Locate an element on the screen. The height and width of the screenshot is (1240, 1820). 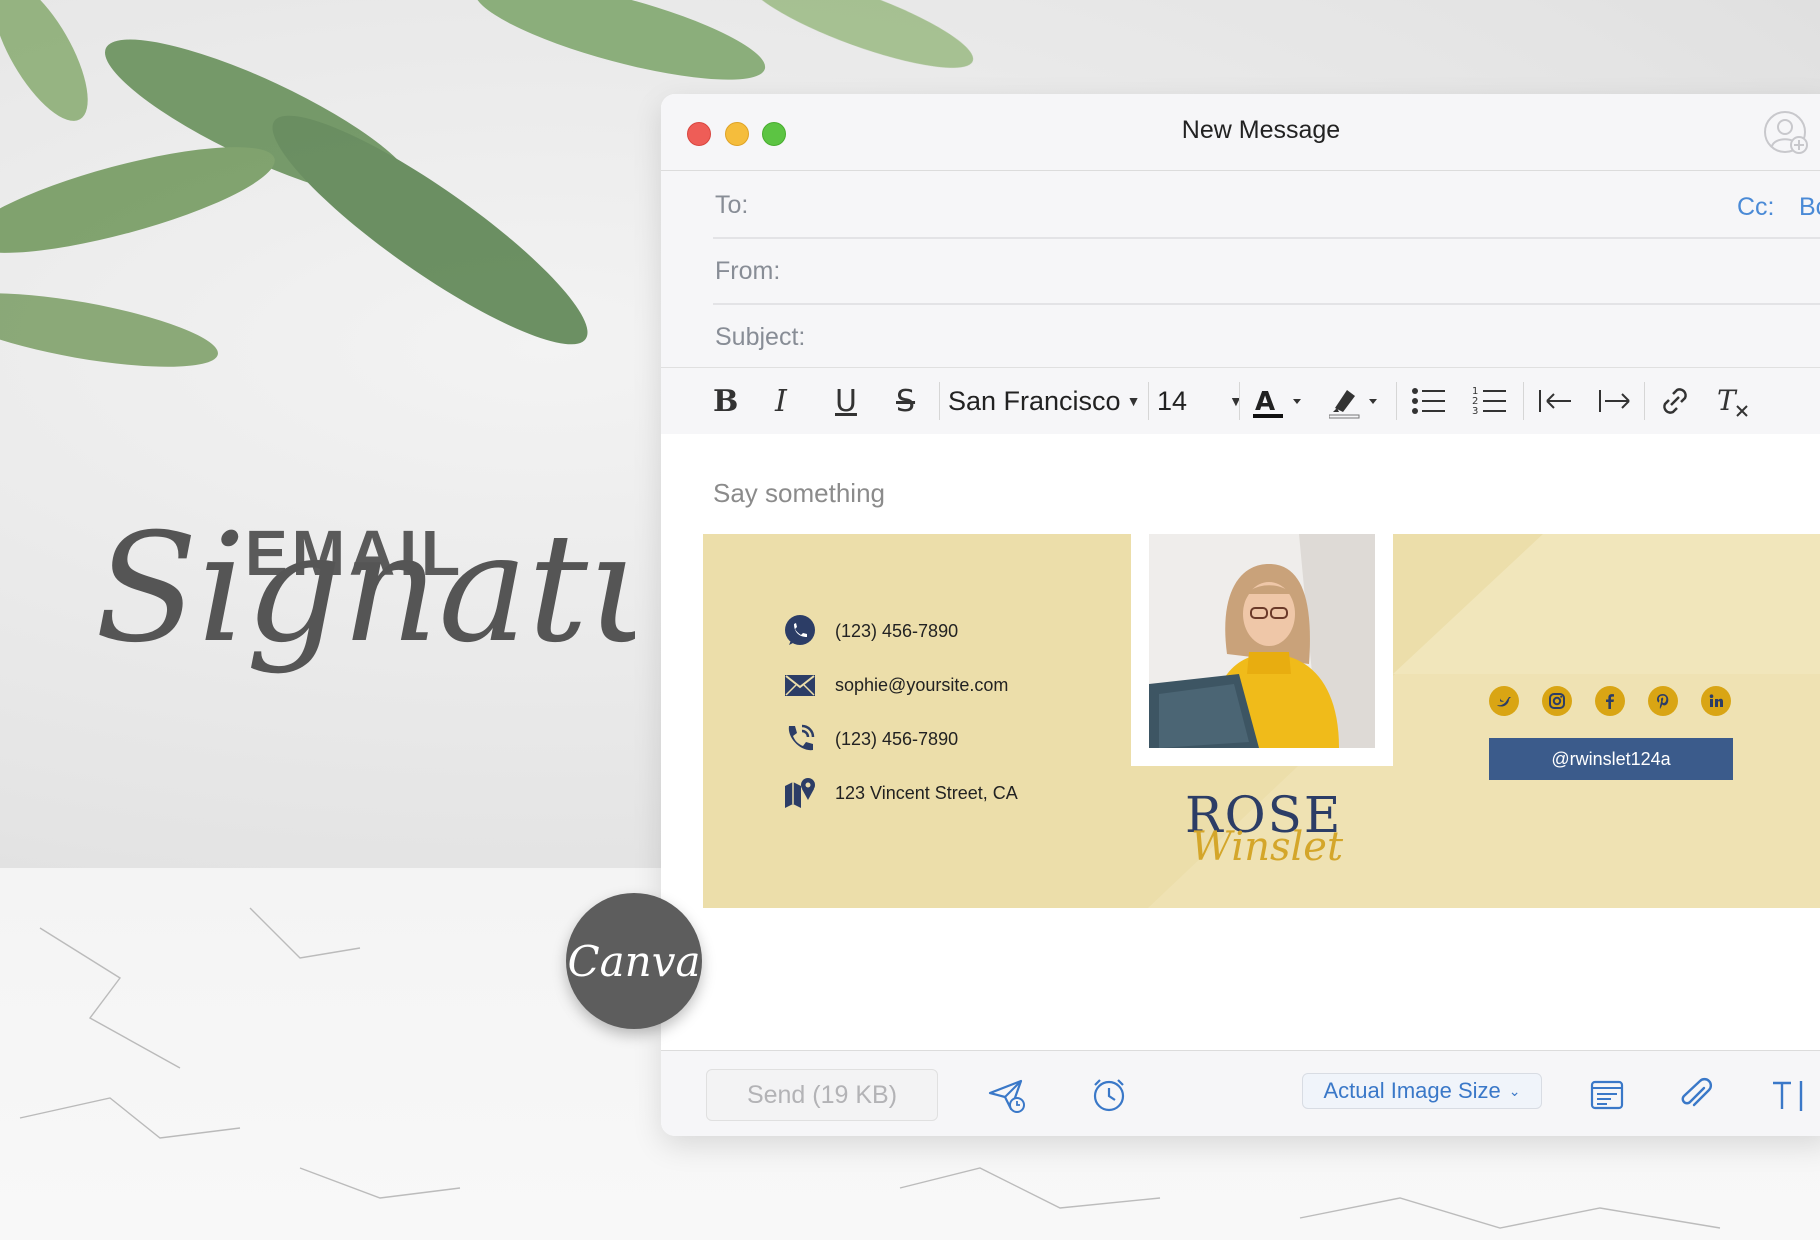
font-size-caret-icon: ▼ is located at coordinates (1236, 401).